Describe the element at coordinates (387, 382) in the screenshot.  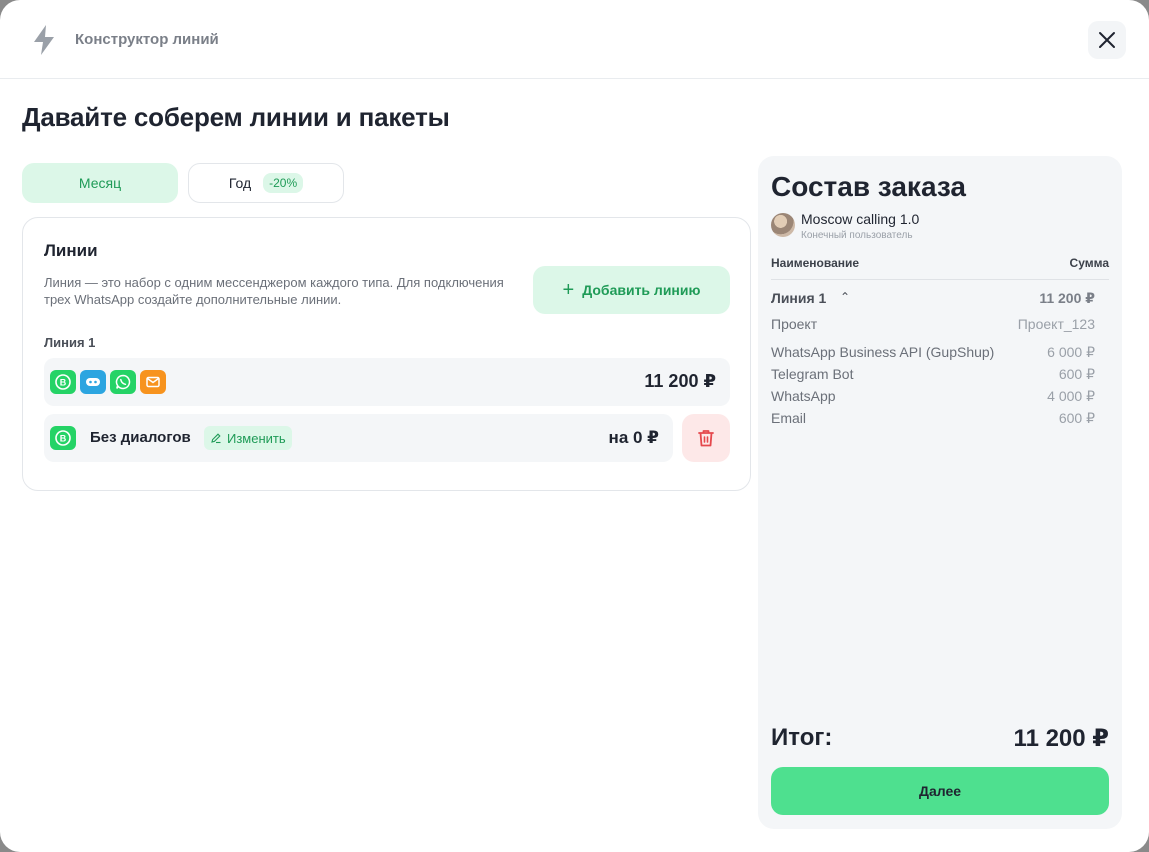
I see `line-row: B 11 200 ₽` at that location.